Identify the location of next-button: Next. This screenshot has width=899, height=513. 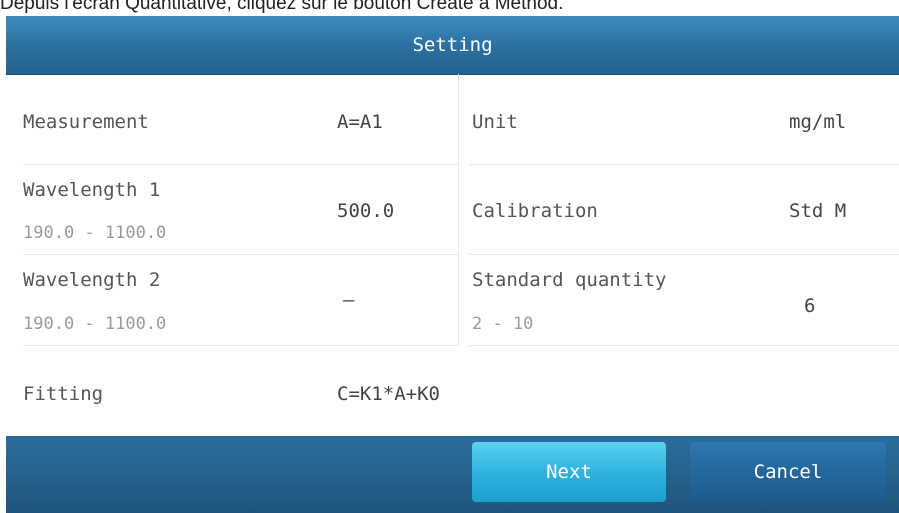
(569, 472).